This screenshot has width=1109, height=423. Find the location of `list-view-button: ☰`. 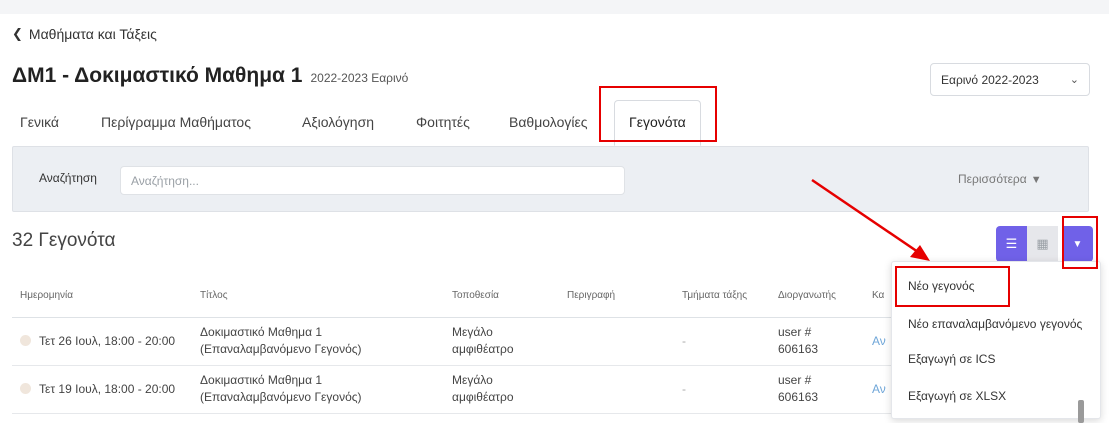

list-view-button: ☰ is located at coordinates (1011, 244).